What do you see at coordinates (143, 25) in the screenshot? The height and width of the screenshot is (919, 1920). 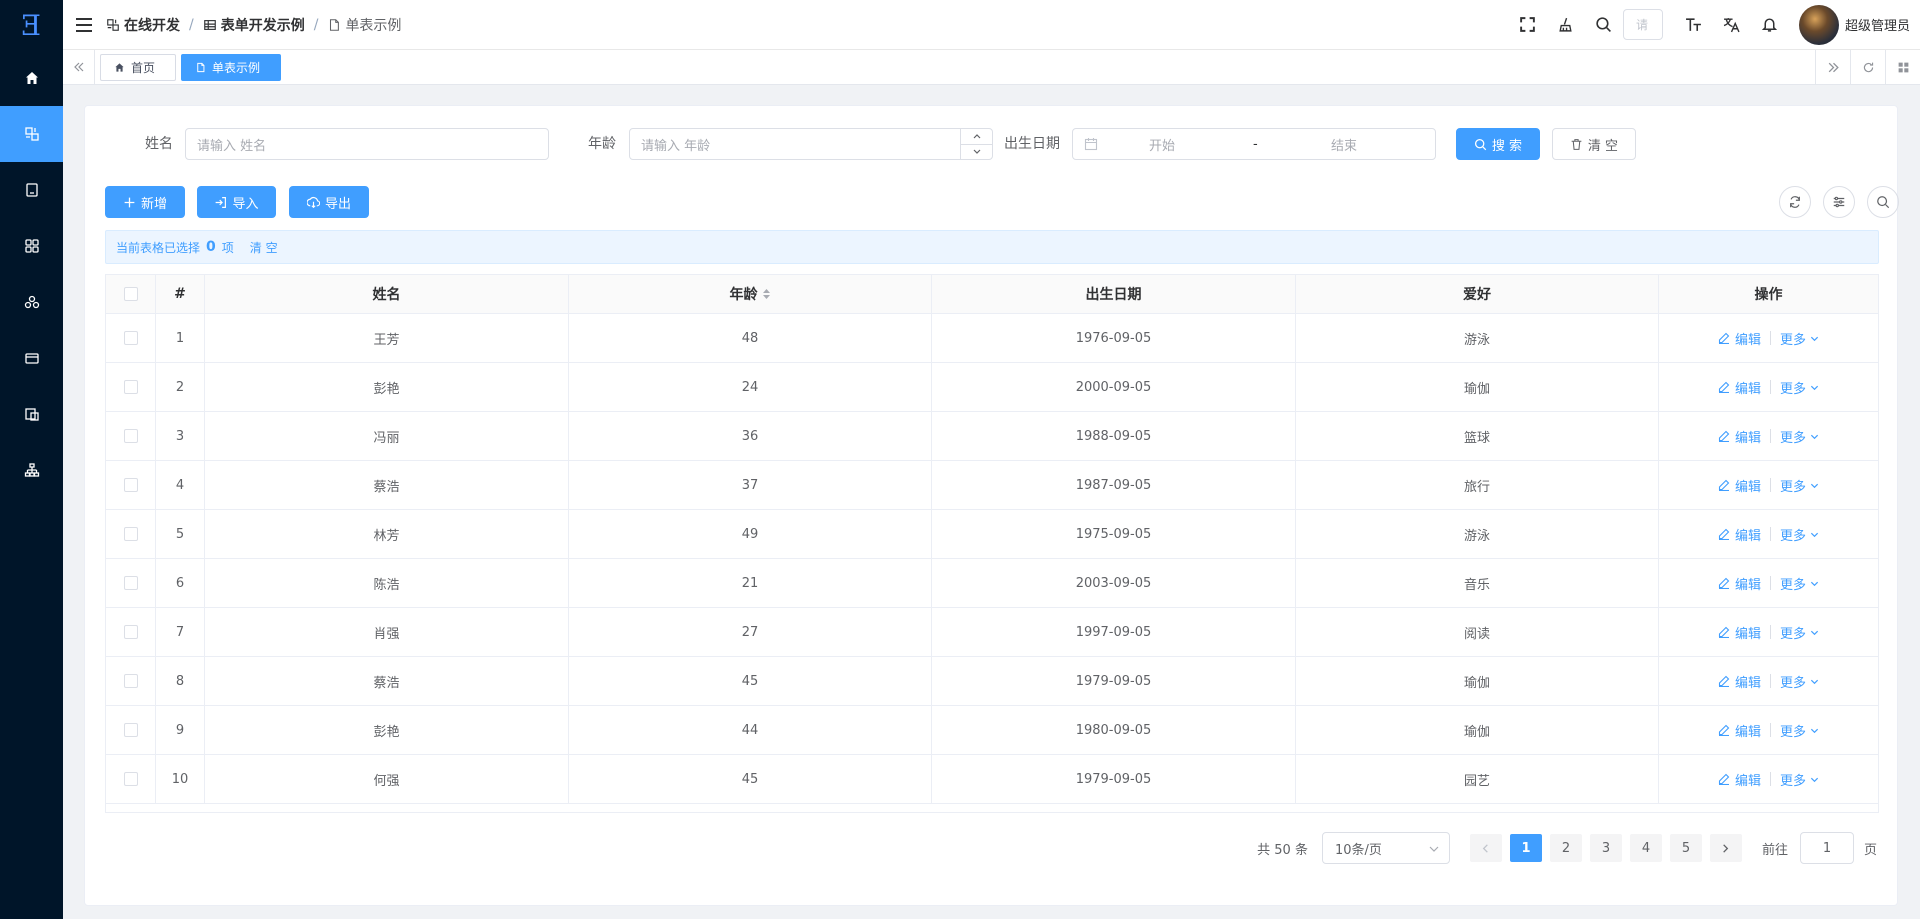 I see `breadcrumb-item-online-dev: 在线开发` at bounding box center [143, 25].